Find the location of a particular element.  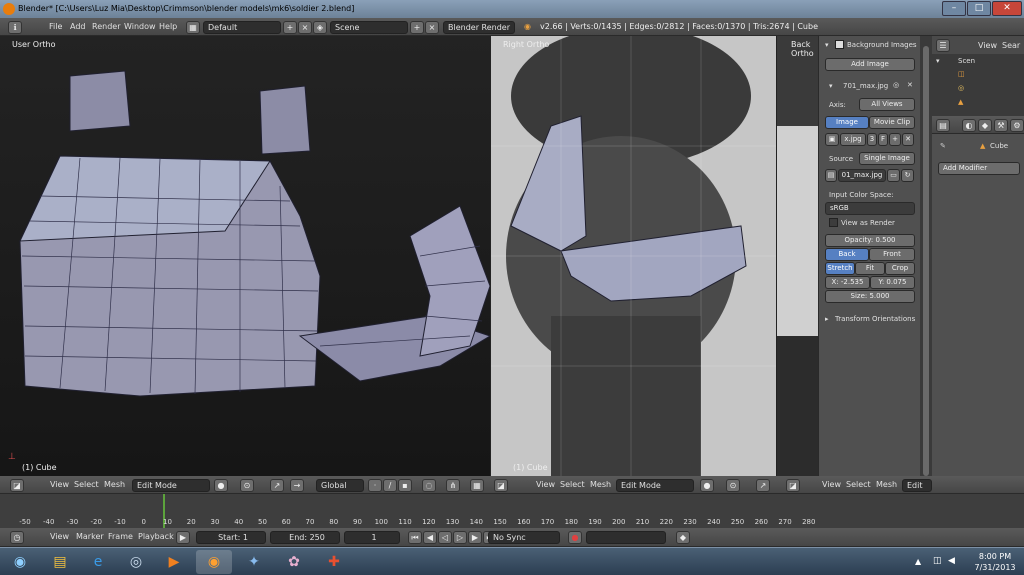

background-images-checkbox is located at coordinates (839, 44).